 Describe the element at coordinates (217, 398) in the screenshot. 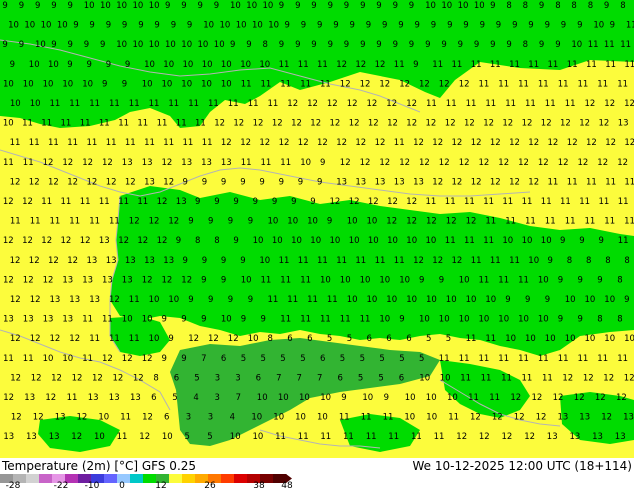

I see `temperature-value: 3` at that location.